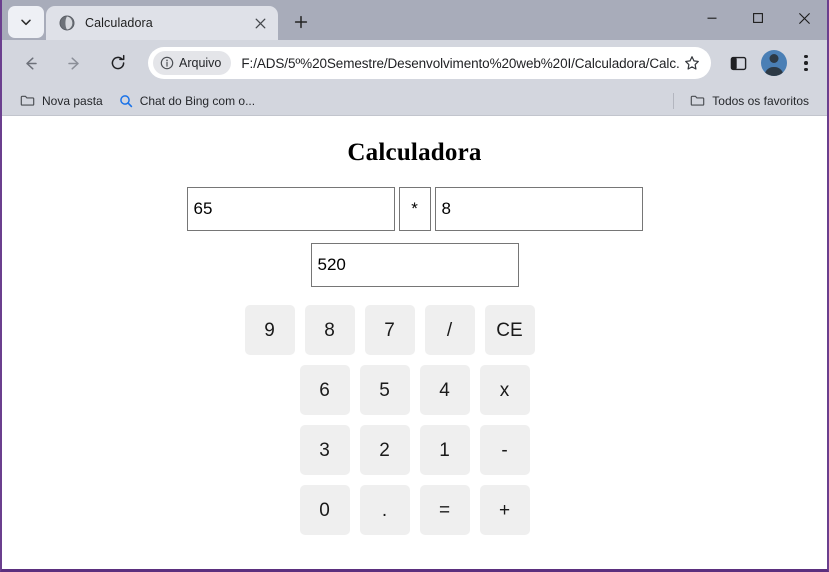  What do you see at coordinates (384, 510) in the screenshot?
I see `key-decimal: .` at bounding box center [384, 510].